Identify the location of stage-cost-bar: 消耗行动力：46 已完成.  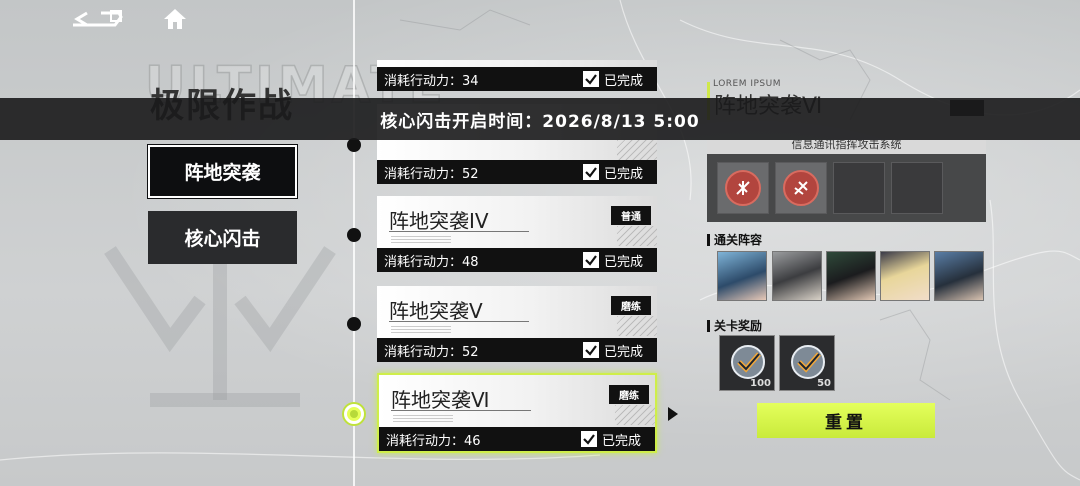
(517, 439).